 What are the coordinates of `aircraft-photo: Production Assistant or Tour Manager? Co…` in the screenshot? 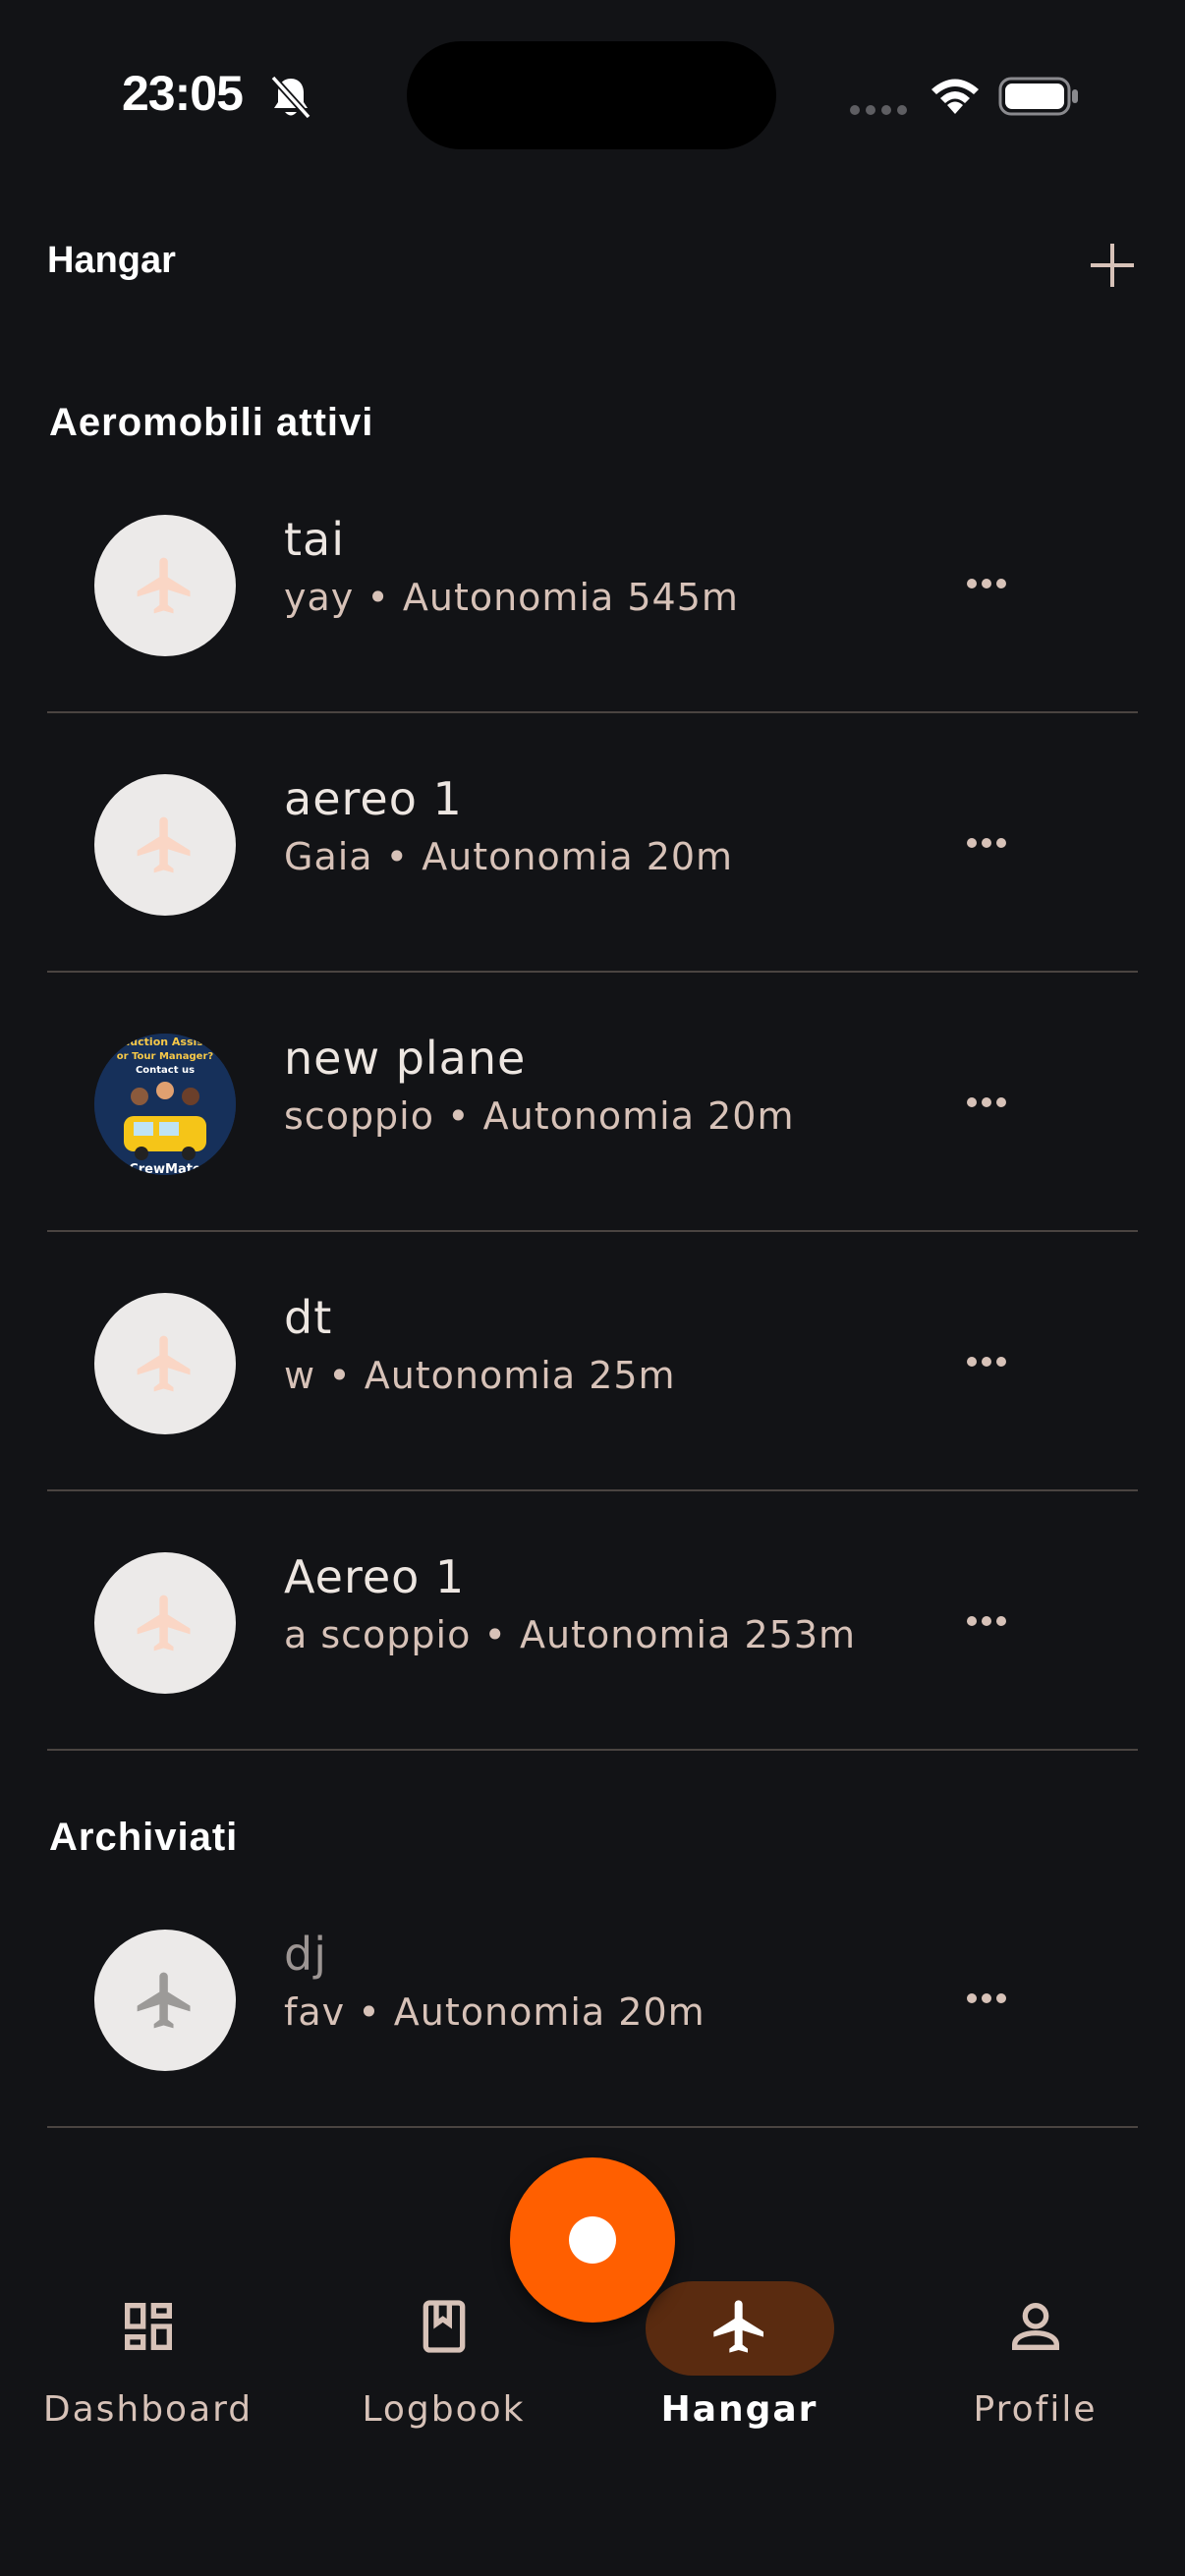 It's located at (165, 1104).